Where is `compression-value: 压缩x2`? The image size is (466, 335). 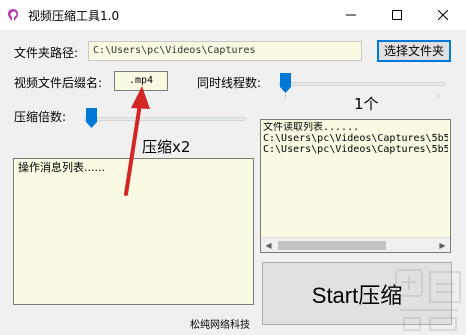
compression-value: 压缩x2 is located at coordinates (166, 147).